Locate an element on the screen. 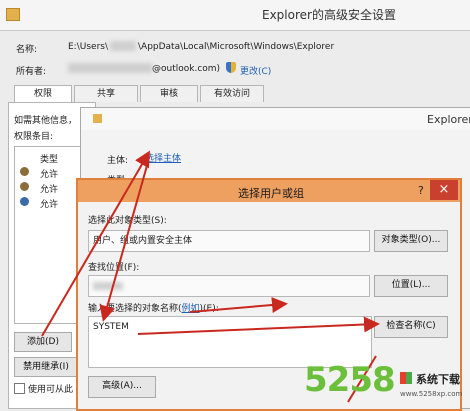 The image size is (470, 411). examples-link: 例如 is located at coordinates (191, 309).